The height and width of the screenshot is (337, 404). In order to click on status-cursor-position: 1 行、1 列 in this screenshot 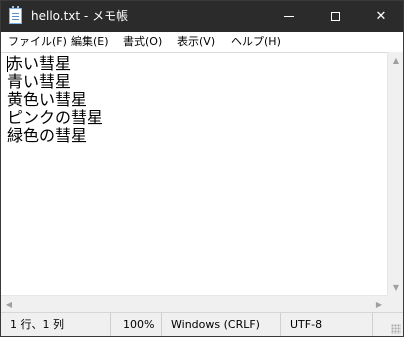, I will do `click(37, 324)`.